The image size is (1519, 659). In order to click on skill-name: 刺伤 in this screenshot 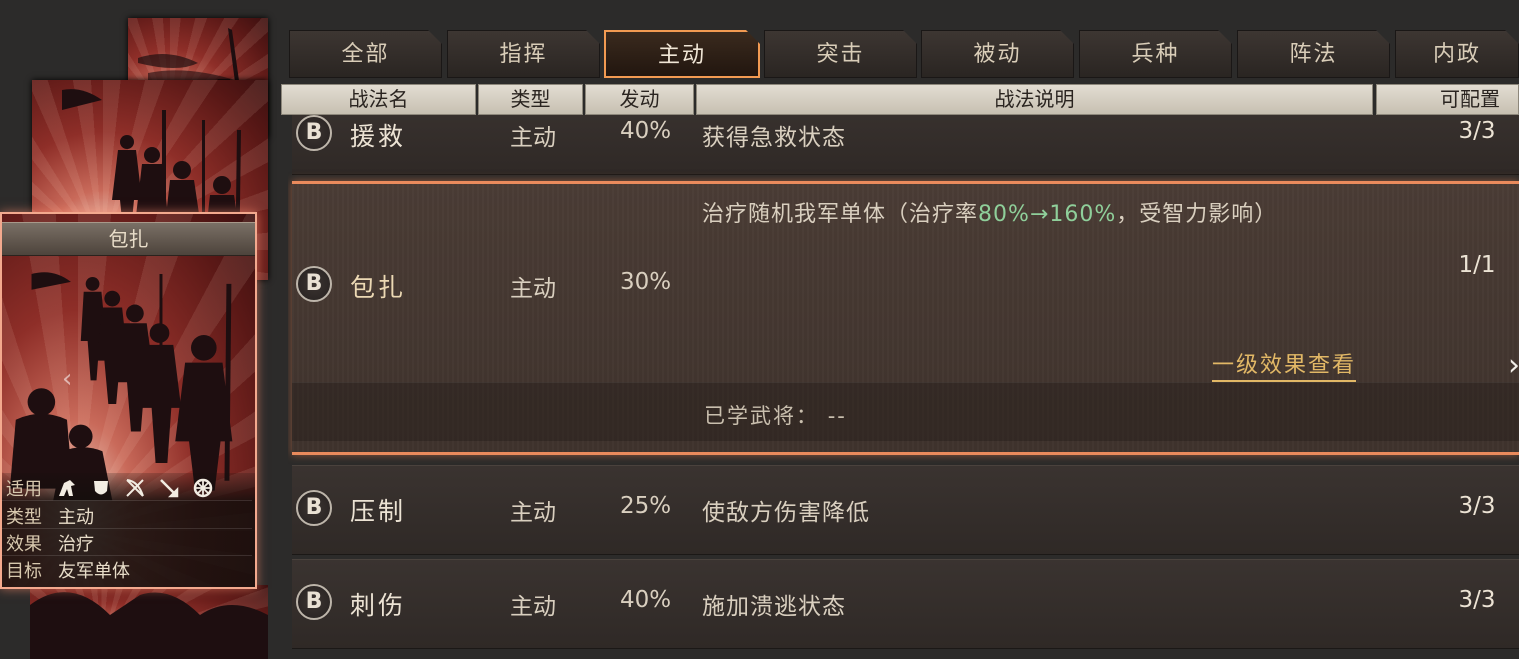, I will do `click(378, 605)`.